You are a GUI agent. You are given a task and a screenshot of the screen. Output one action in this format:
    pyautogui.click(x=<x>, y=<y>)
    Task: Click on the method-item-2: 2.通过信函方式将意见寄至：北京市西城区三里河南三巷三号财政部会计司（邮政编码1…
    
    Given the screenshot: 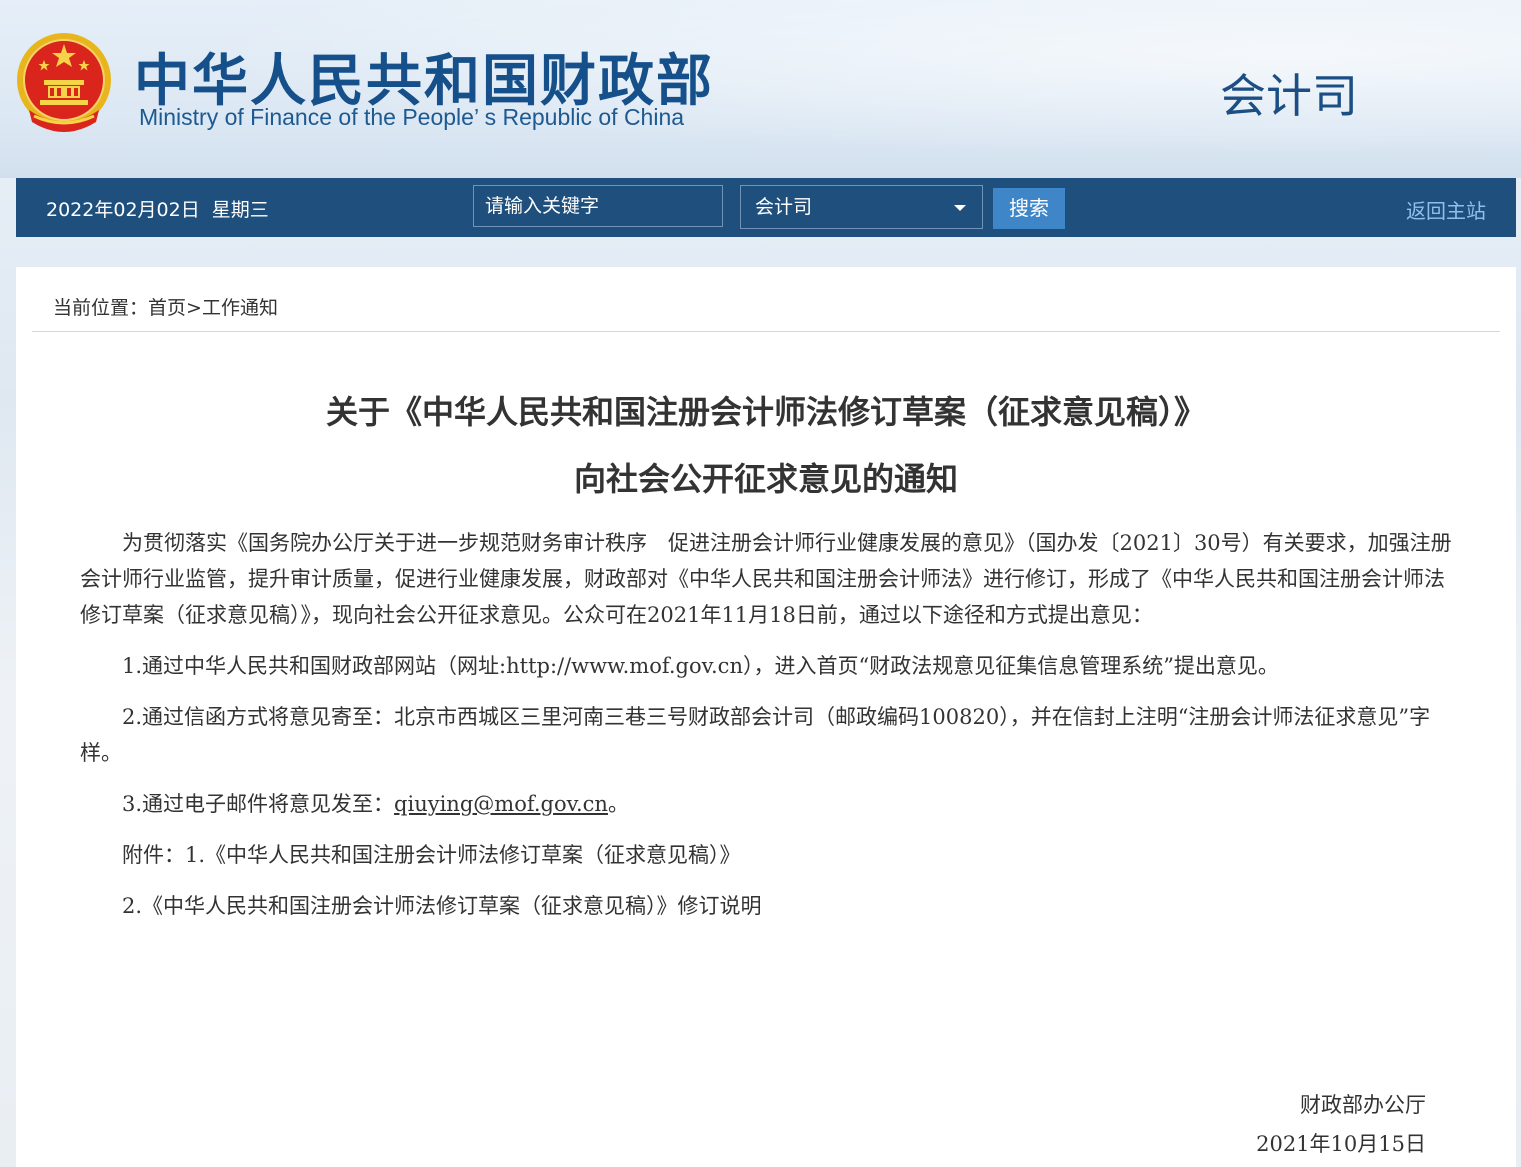 What is the action you would take?
    pyautogui.click(x=755, y=735)
    